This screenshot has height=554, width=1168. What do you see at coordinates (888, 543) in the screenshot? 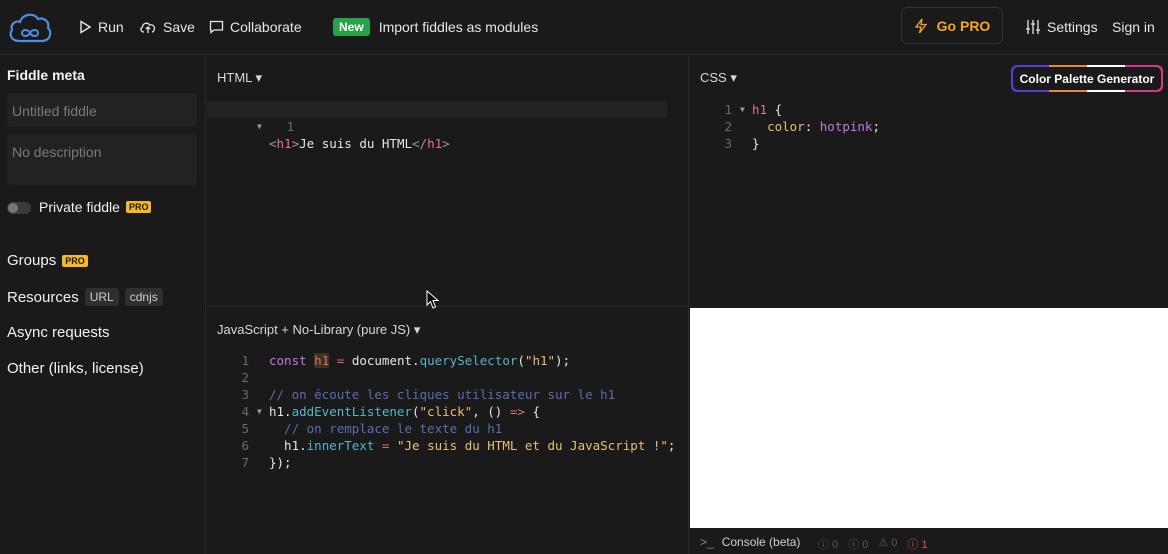
I see `warning-count: ⚠ 0` at bounding box center [888, 543].